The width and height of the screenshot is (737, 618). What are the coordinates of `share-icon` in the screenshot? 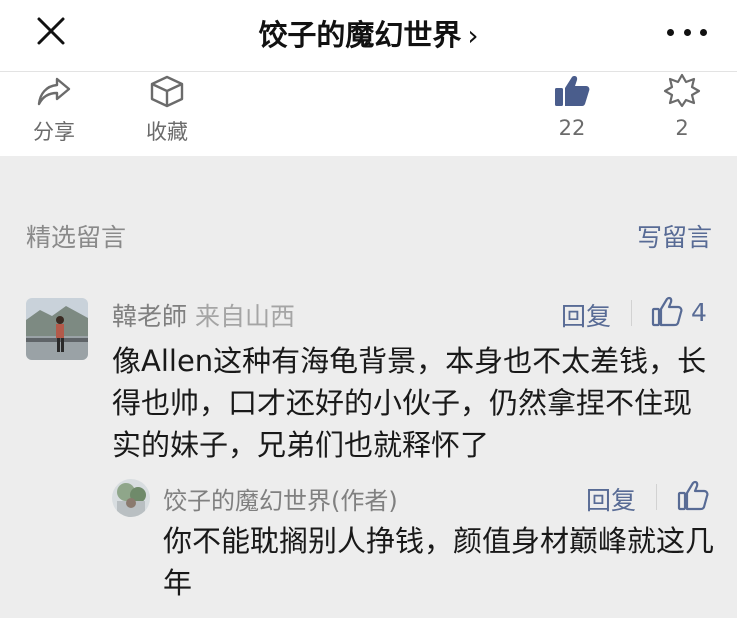 It's located at (54, 91).